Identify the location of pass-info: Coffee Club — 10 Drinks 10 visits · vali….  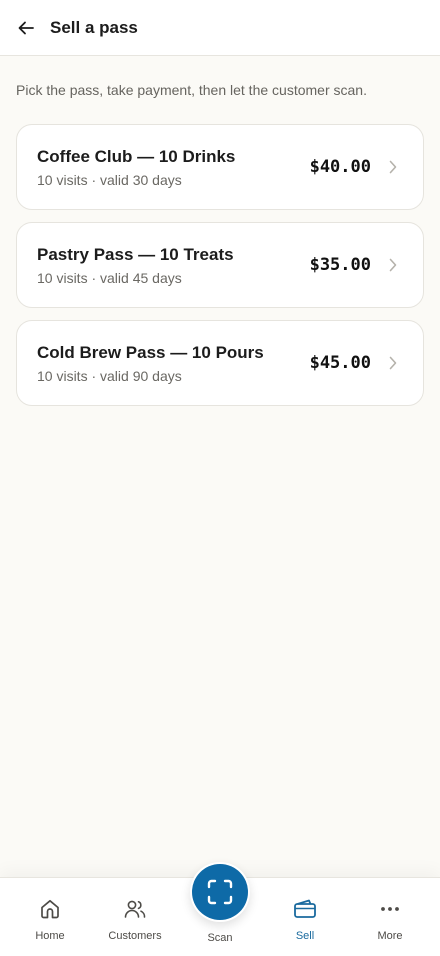
(173, 167).